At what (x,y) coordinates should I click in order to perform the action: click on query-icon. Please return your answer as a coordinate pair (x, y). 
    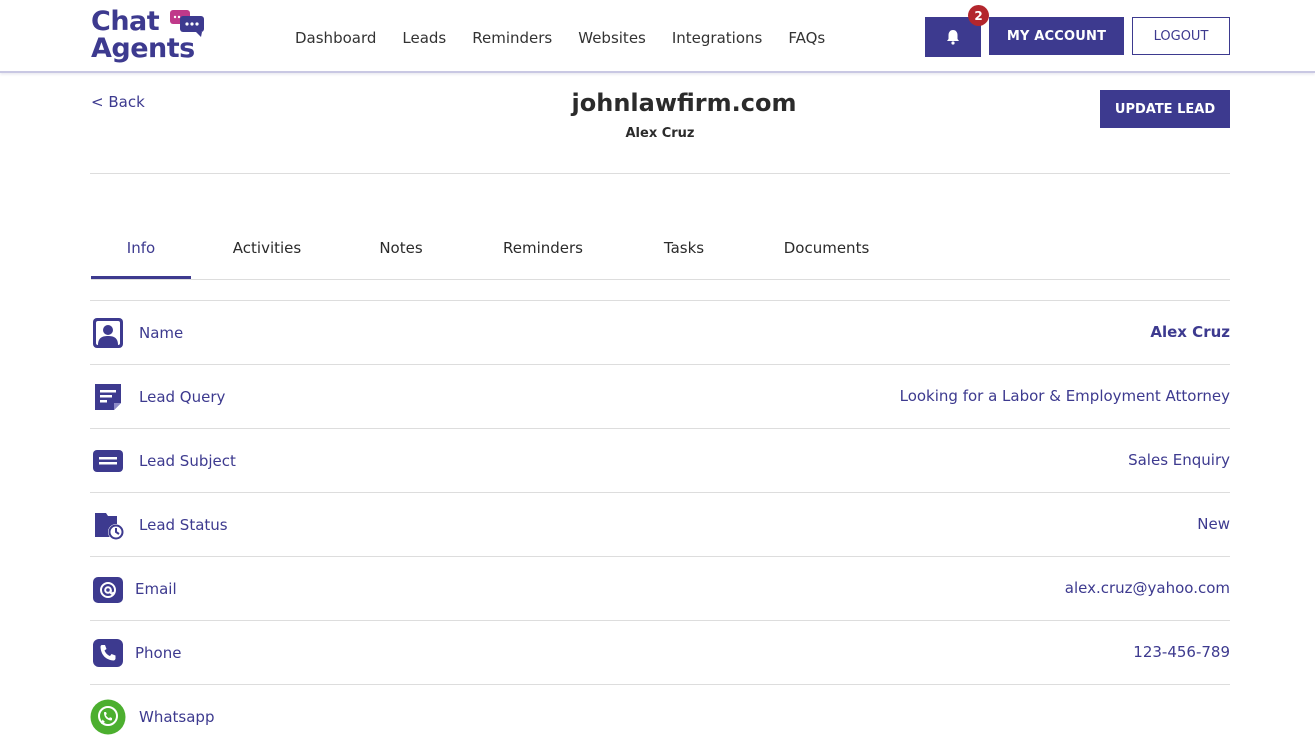
    Looking at the image, I should click on (108, 397).